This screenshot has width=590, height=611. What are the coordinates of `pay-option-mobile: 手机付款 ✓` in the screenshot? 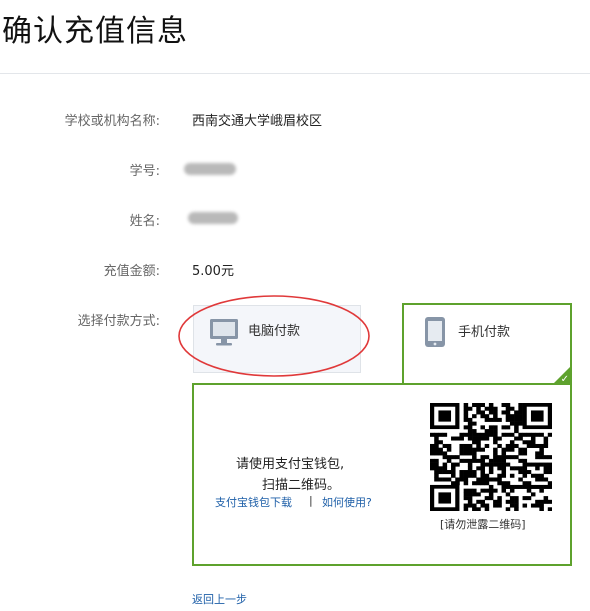 It's located at (487, 344).